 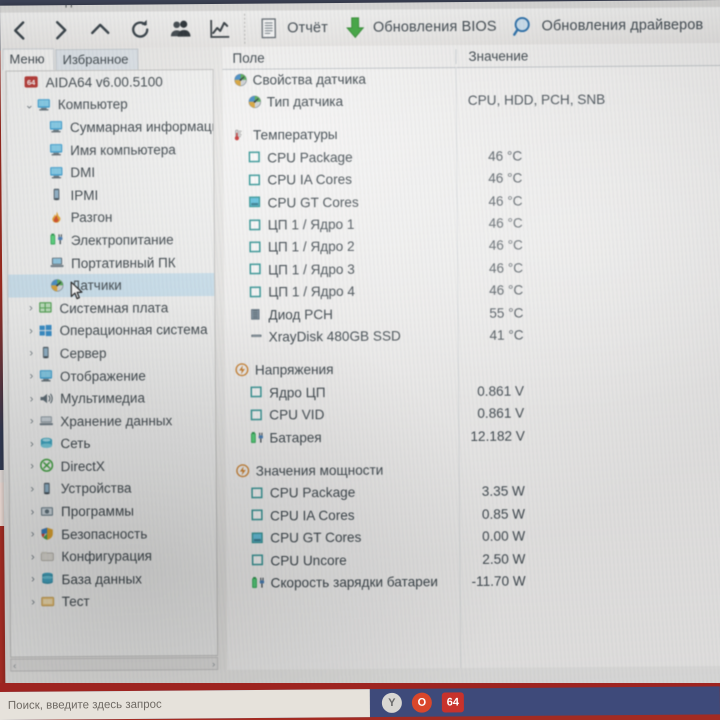 I want to click on benchmark-icon, so click(x=49, y=602).